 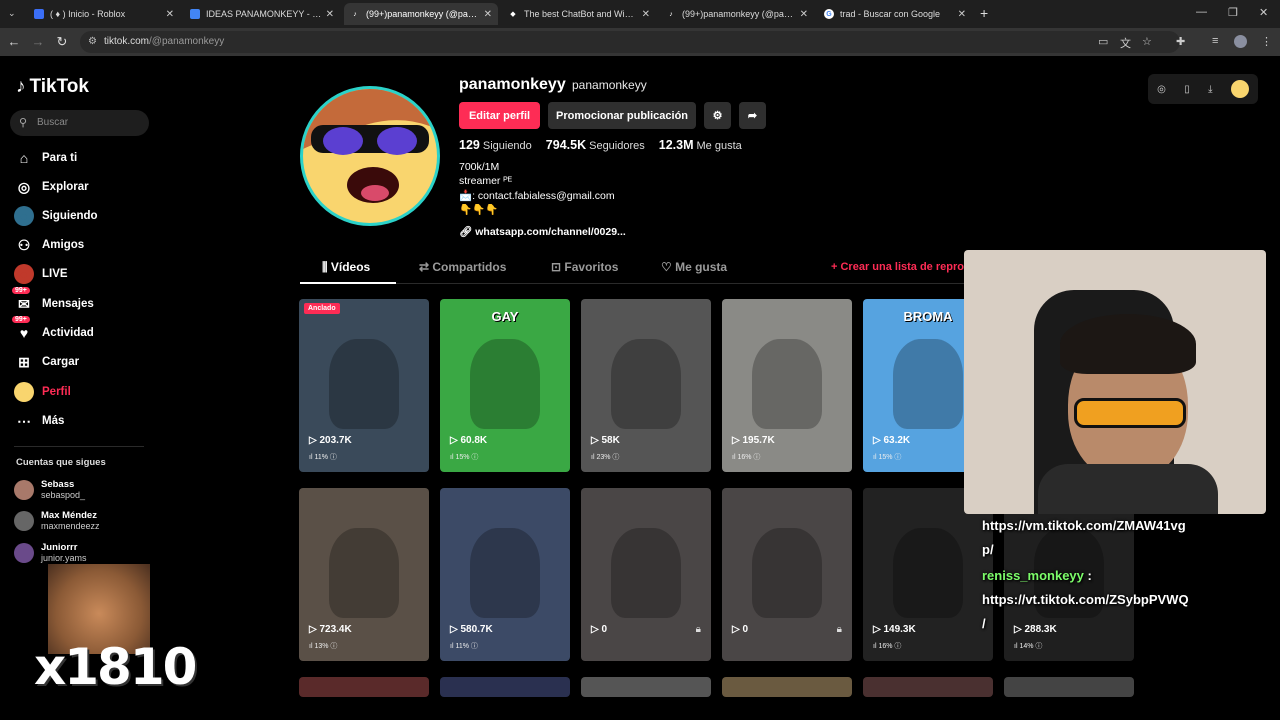 What do you see at coordinates (53, 300) in the screenshot?
I see `sidebar-item-mensajes: ✉ 99+ Mensajes` at bounding box center [53, 300].